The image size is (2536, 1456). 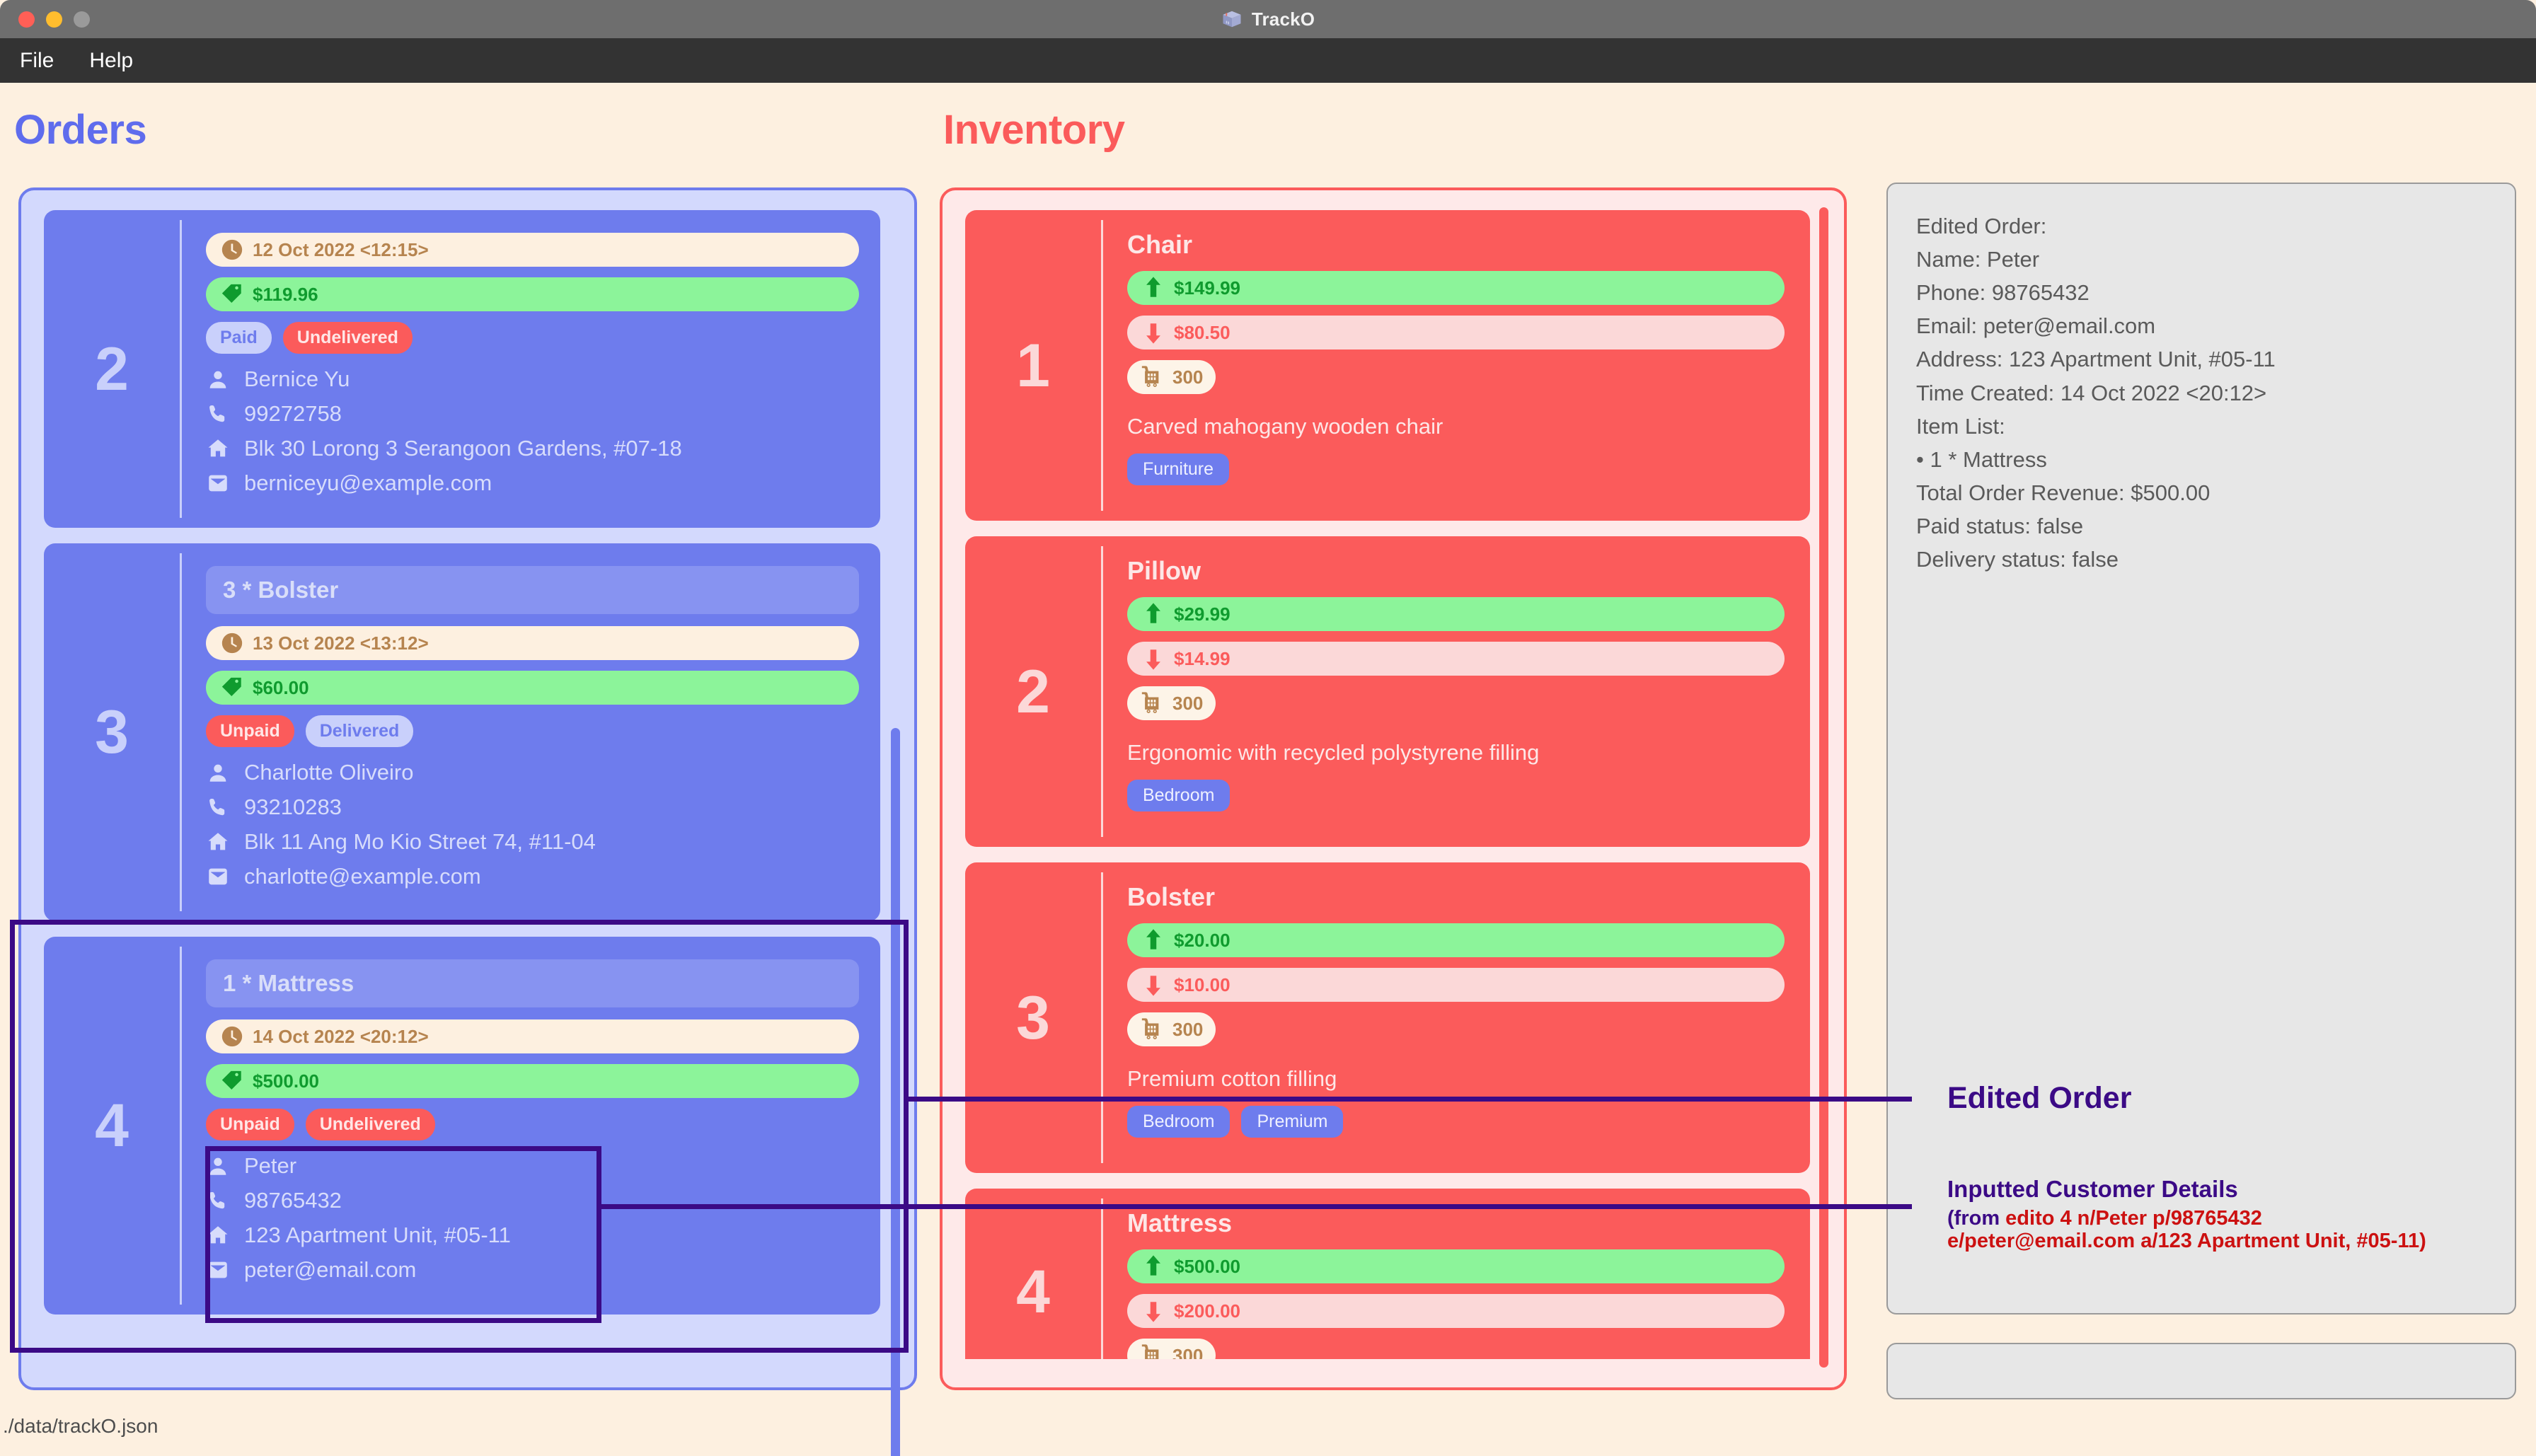 I want to click on order-customer-phone: 99272758, so click(x=532, y=414).